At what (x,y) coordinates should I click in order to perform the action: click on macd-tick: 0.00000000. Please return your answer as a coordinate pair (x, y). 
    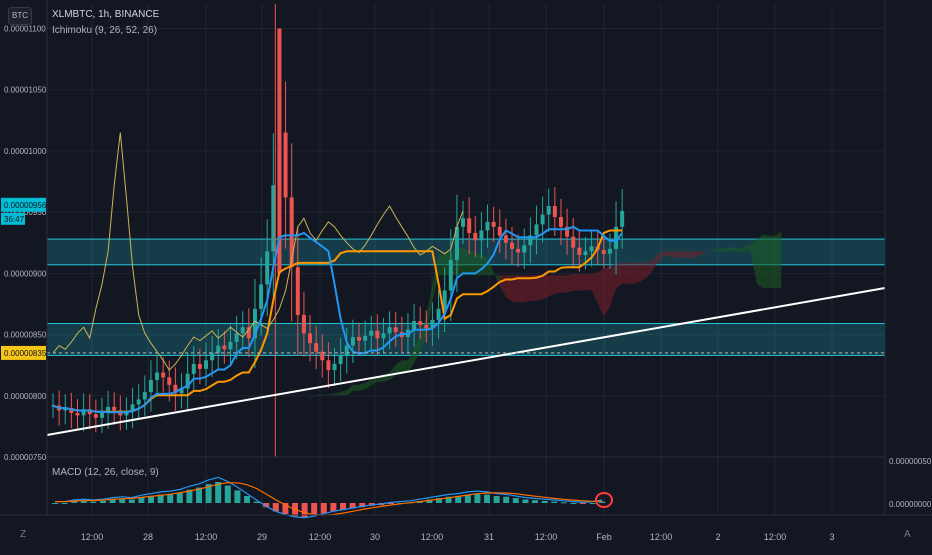
    Looking at the image, I should click on (910, 504).